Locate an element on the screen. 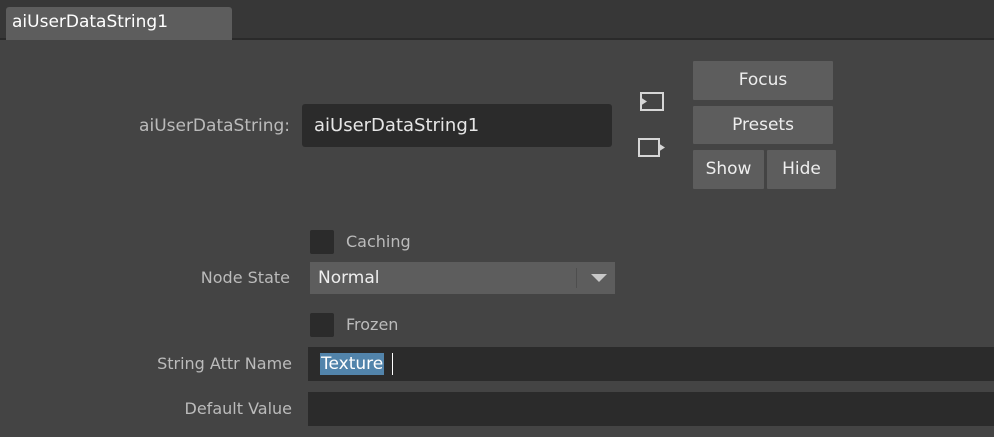 This screenshot has width=994, height=437. chevron-down-icon is located at coordinates (599, 278).